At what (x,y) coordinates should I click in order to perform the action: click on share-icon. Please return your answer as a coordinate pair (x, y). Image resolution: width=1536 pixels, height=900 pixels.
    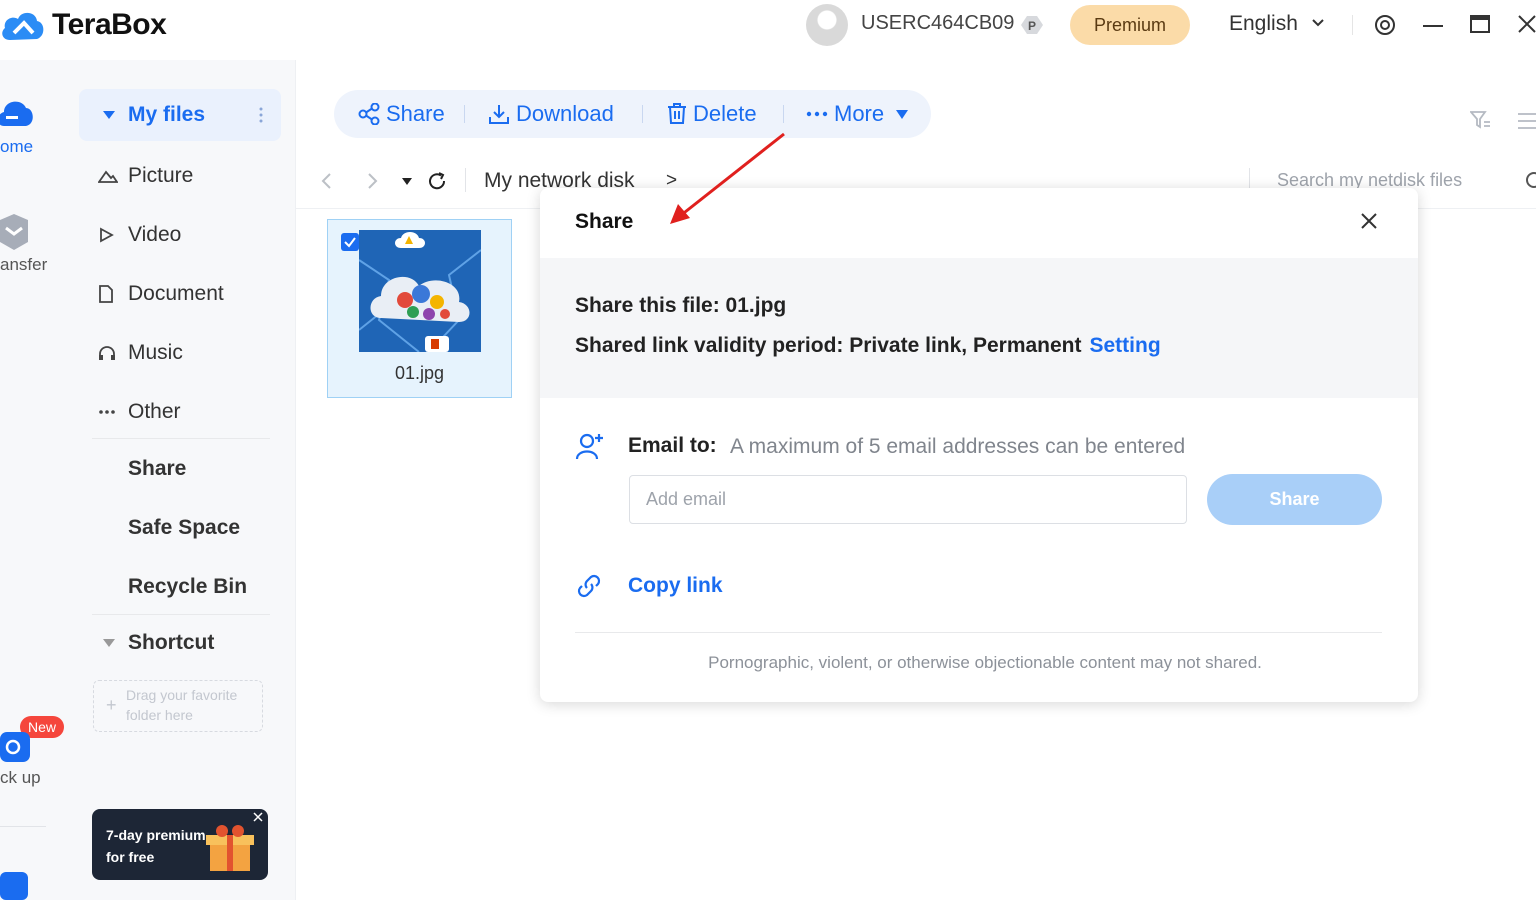
    Looking at the image, I should click on (372, 114).